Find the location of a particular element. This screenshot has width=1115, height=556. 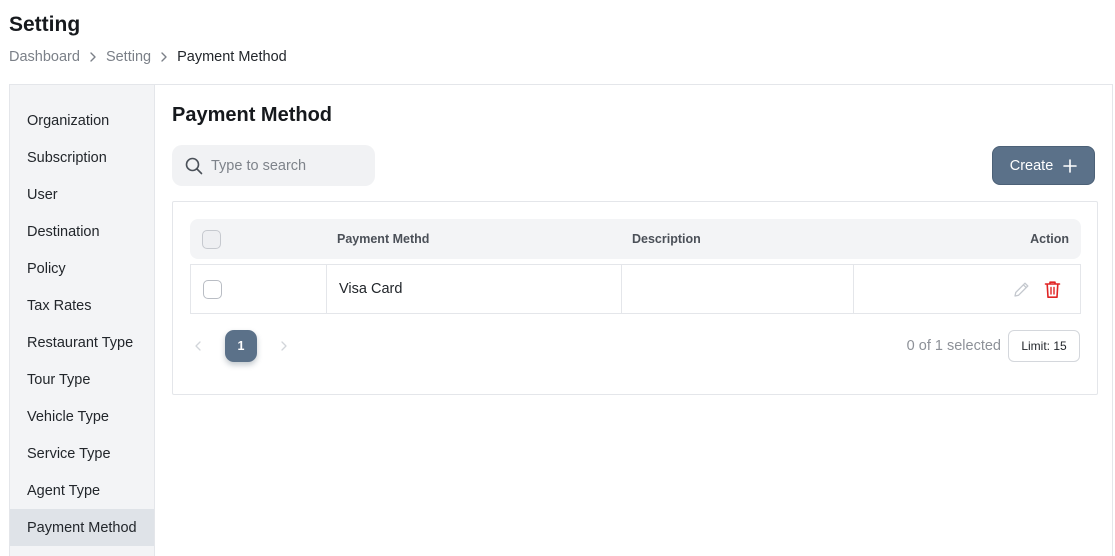

cell-description is located at coordinates (737, 289).